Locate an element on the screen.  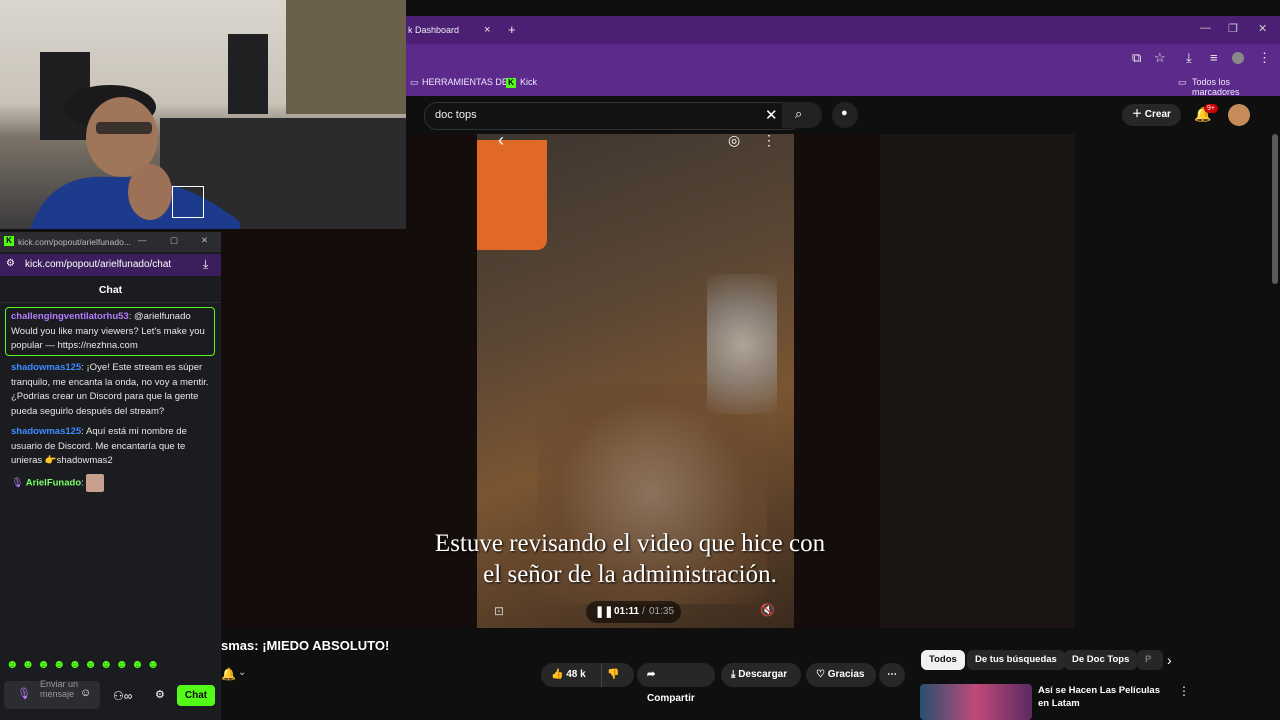
chat-username: challengingventilatorhu53 is located at coordinates (70, 316).